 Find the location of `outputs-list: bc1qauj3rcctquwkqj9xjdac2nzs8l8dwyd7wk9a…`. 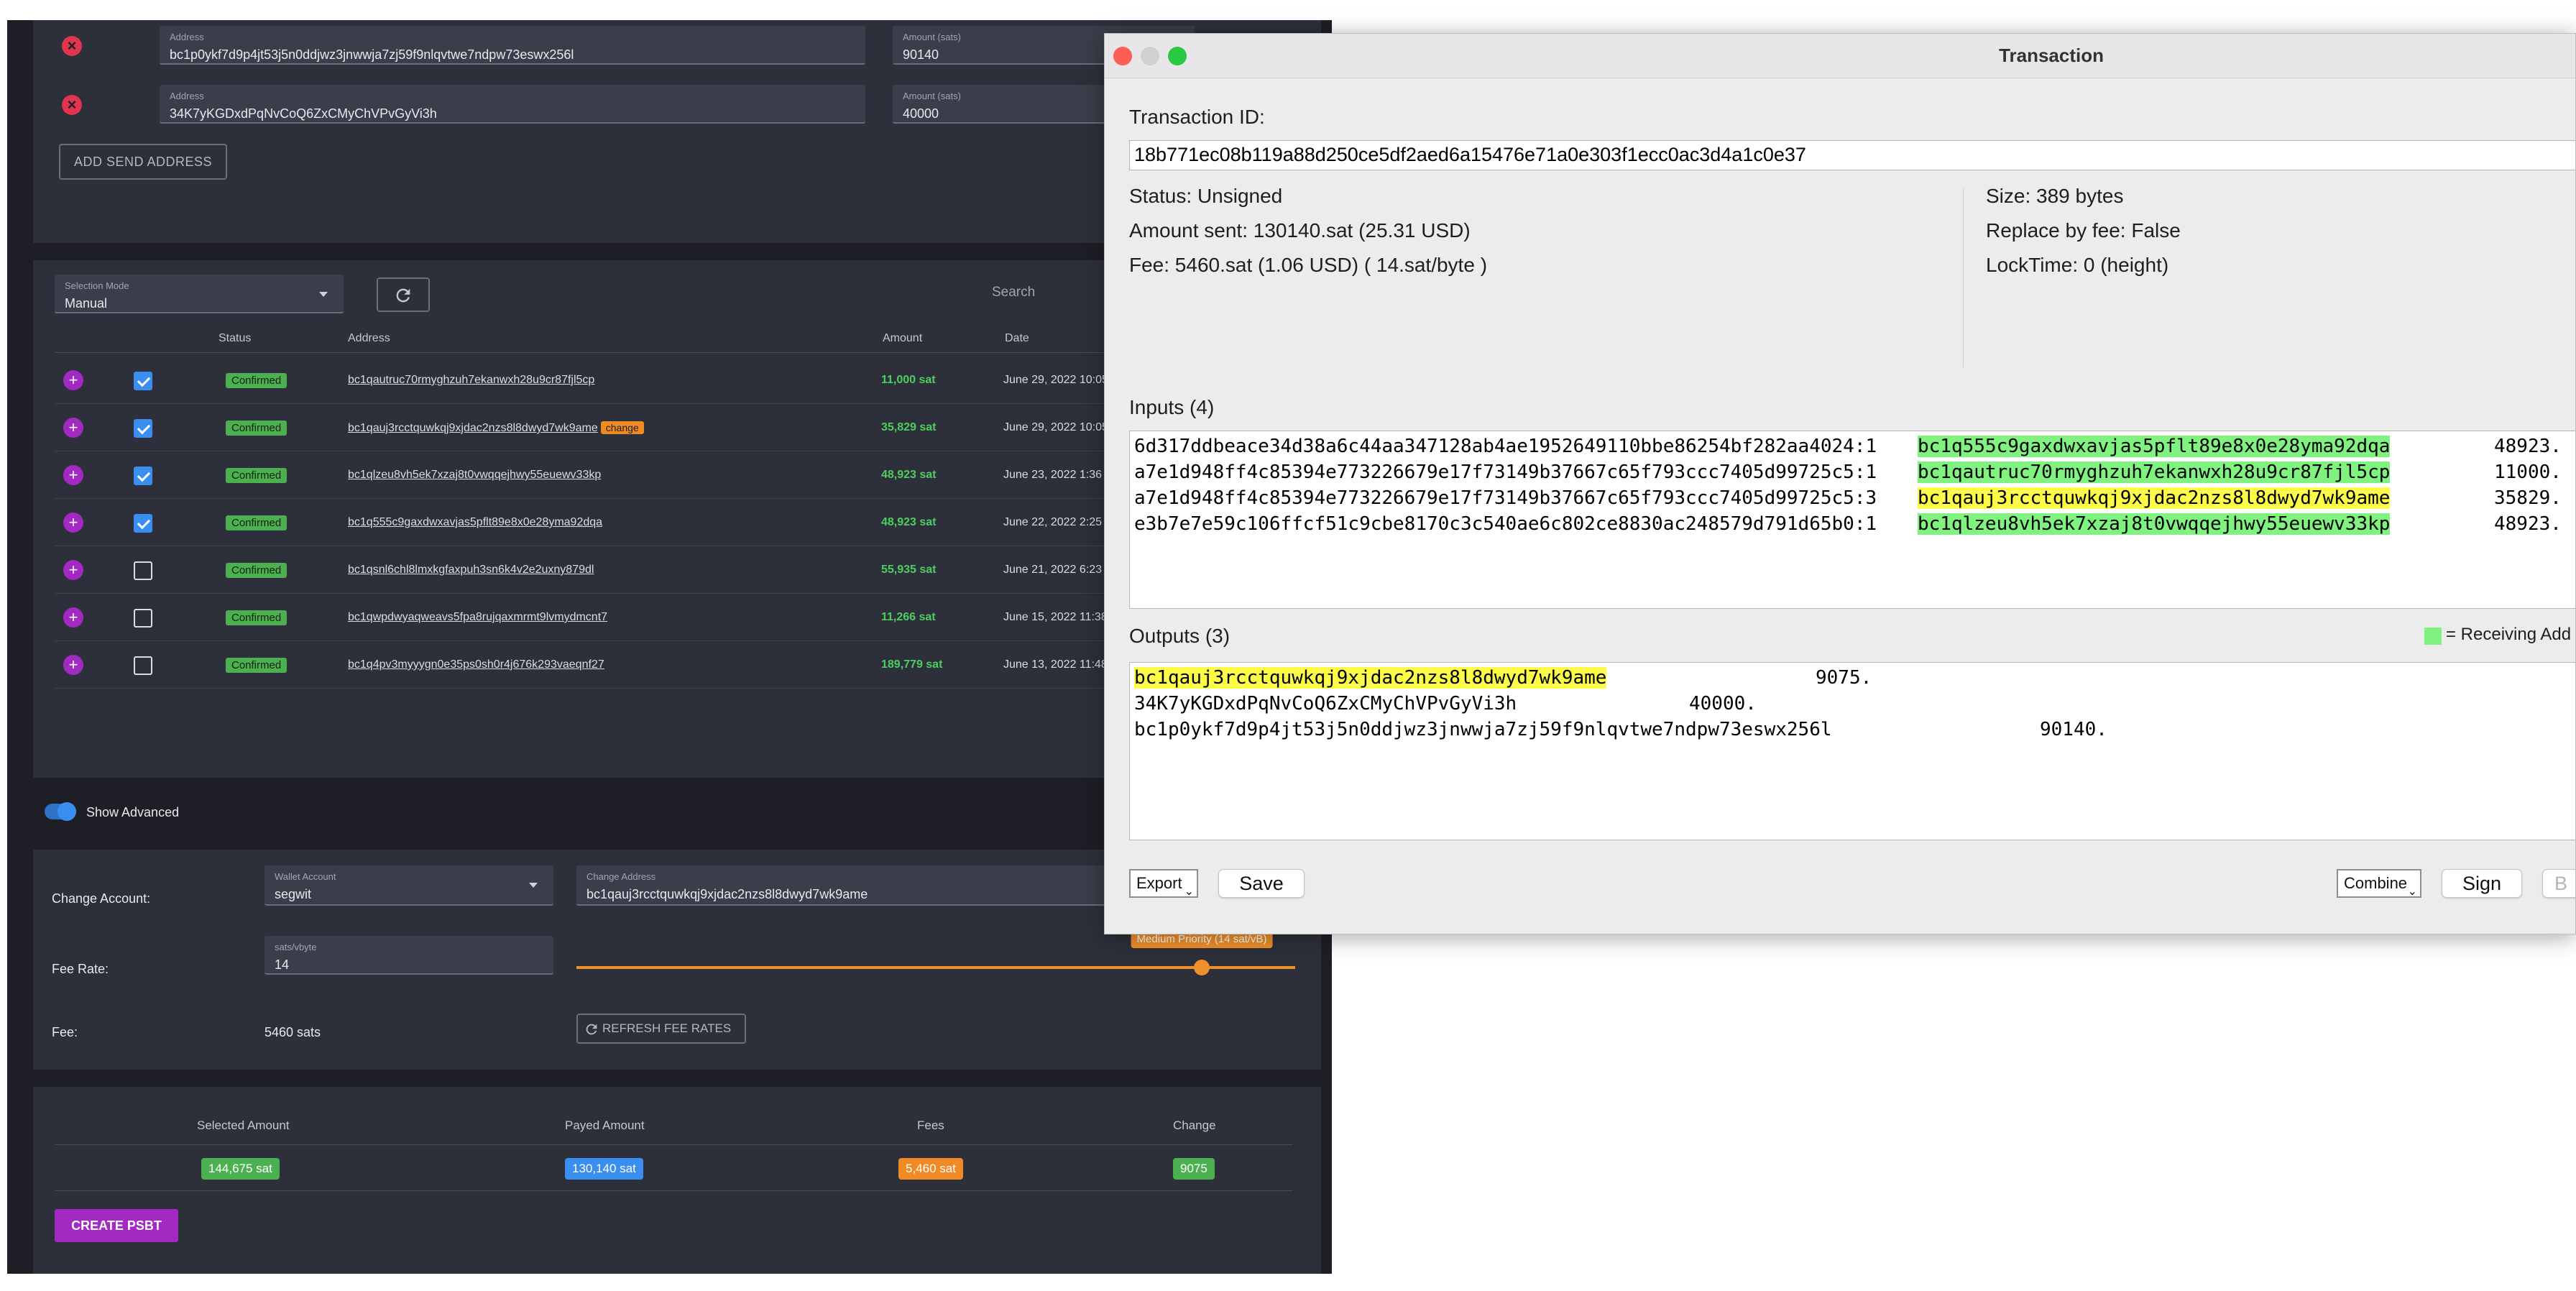

outputs-list: bc1qauj3rcctquwkqj9xjdac2nzs8l8dwyd7wk9a… is located at coordinates (1852, 751).